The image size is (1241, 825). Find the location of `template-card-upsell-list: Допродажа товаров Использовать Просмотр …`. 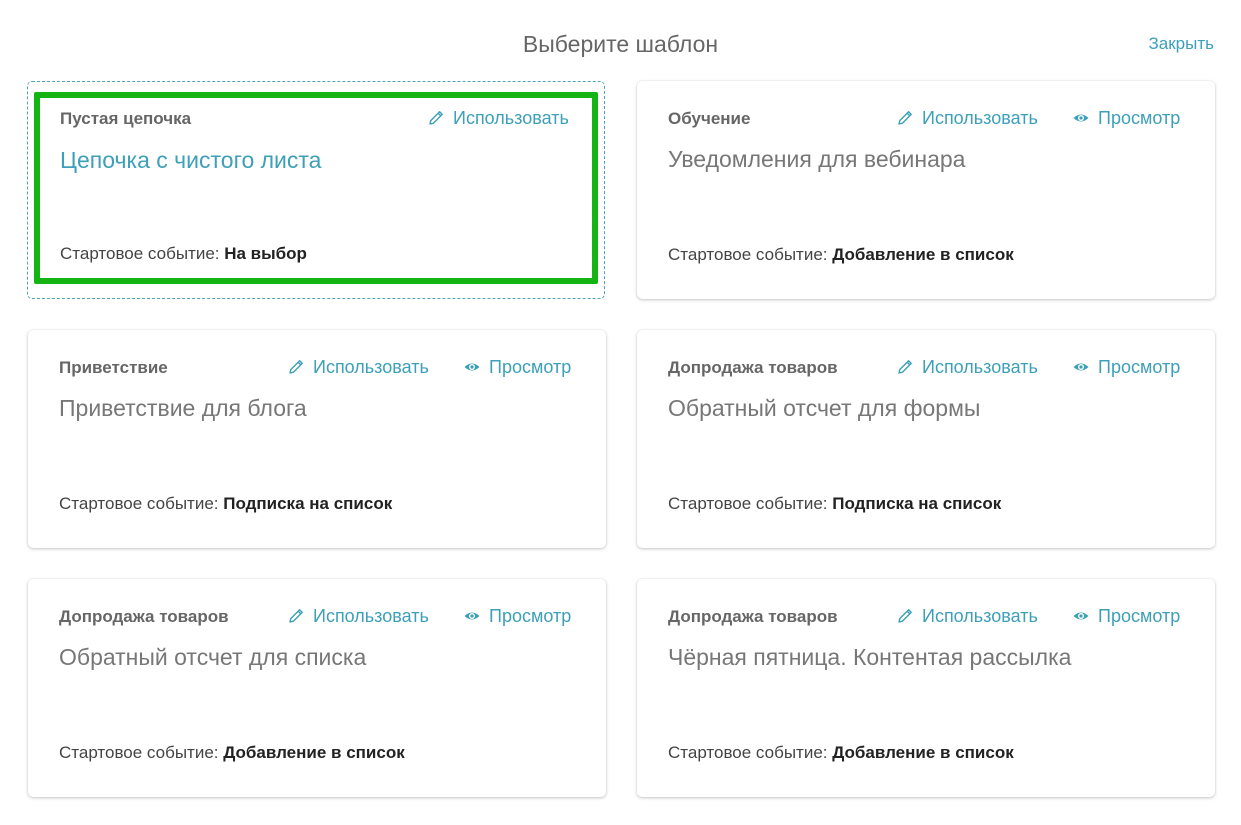

template-card-upsell-list: Допродажа товаров Использовать Просмотр … is located at coordinates (317, 688).